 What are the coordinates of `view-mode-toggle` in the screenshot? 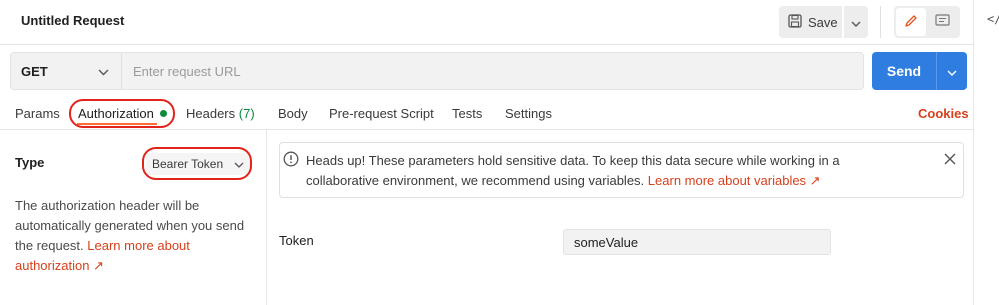 It's located at (927, 22).